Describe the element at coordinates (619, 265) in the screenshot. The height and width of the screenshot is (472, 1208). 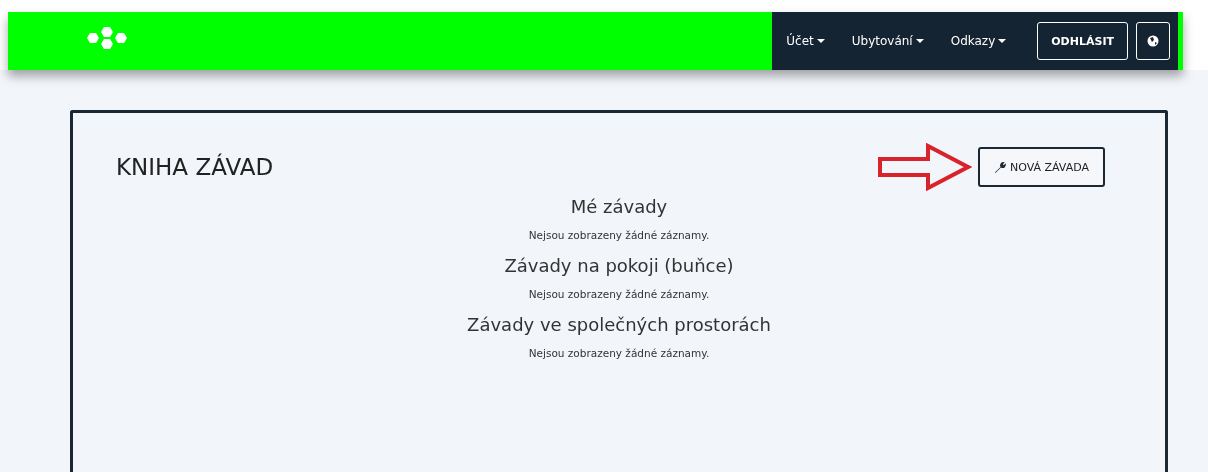
I see `section-heading: Závady na pokoji (buňce)` at that location.